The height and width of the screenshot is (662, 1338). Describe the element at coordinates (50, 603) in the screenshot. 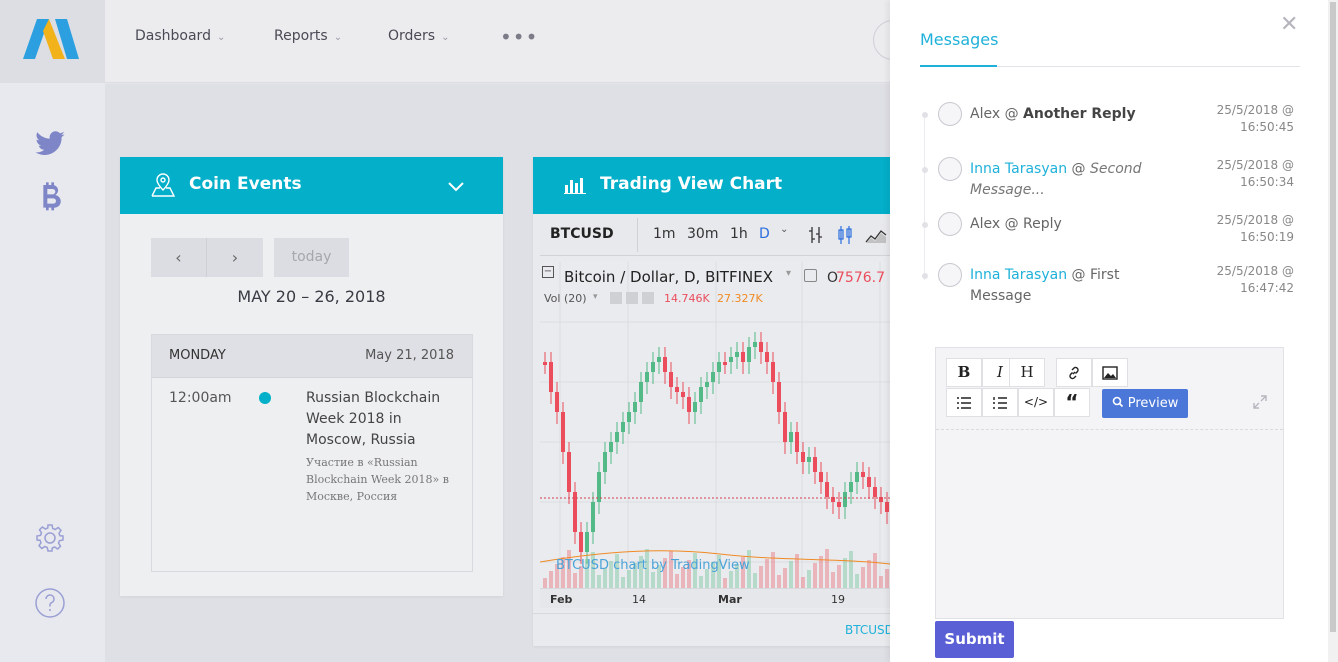

I see `help-question-icon` at that location.